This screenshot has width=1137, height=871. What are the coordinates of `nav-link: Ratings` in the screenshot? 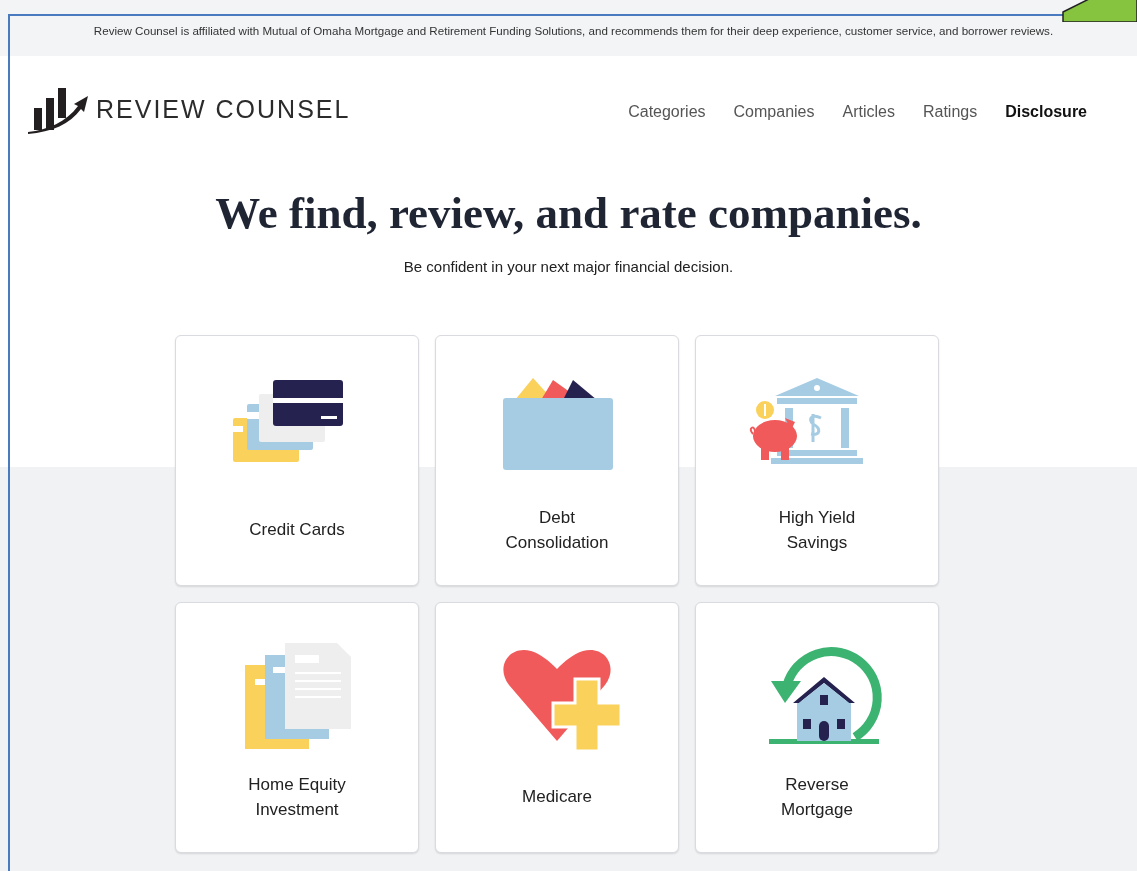 It's located at (950, 112).